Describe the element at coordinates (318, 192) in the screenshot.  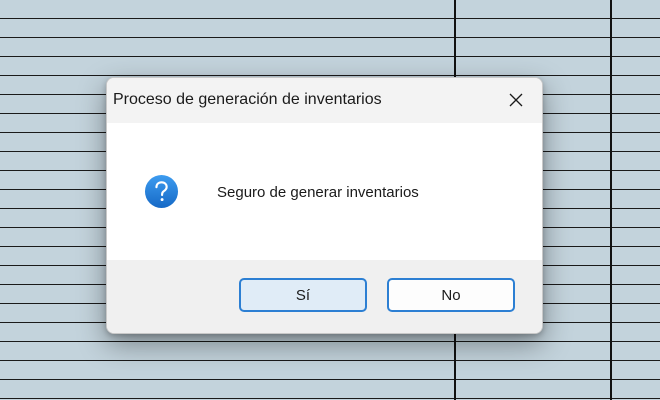
I see `dialog-message: Seguro de generar inventarios` at that location.